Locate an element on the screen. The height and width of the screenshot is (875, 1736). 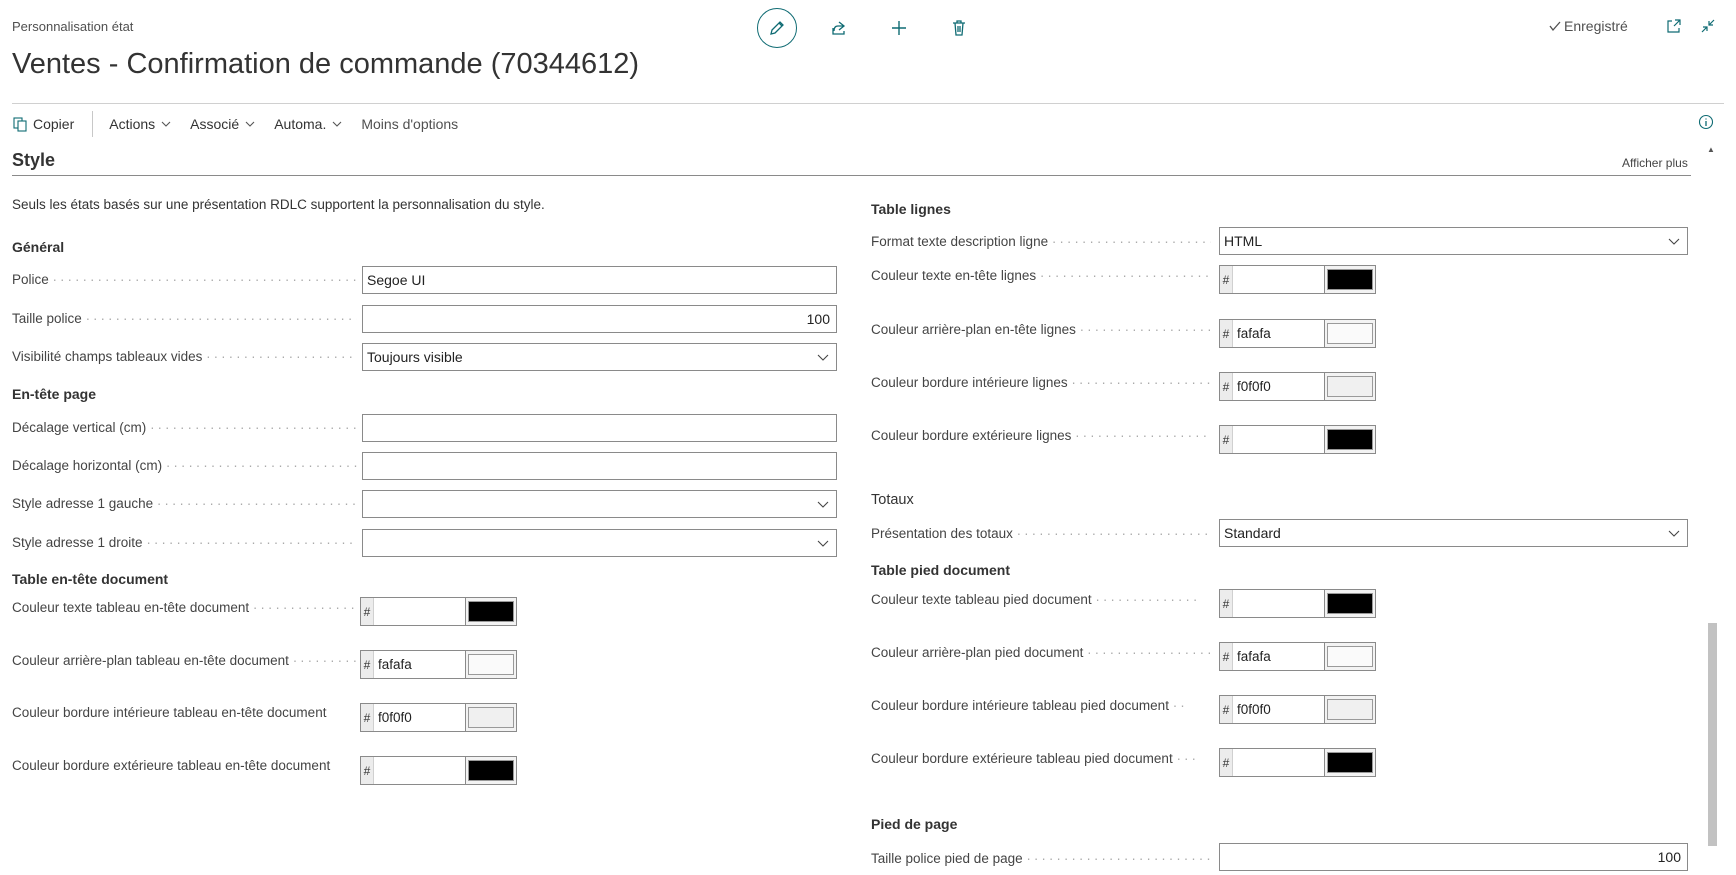
automate-menu: Automa. is located at coordinates (308, 124).